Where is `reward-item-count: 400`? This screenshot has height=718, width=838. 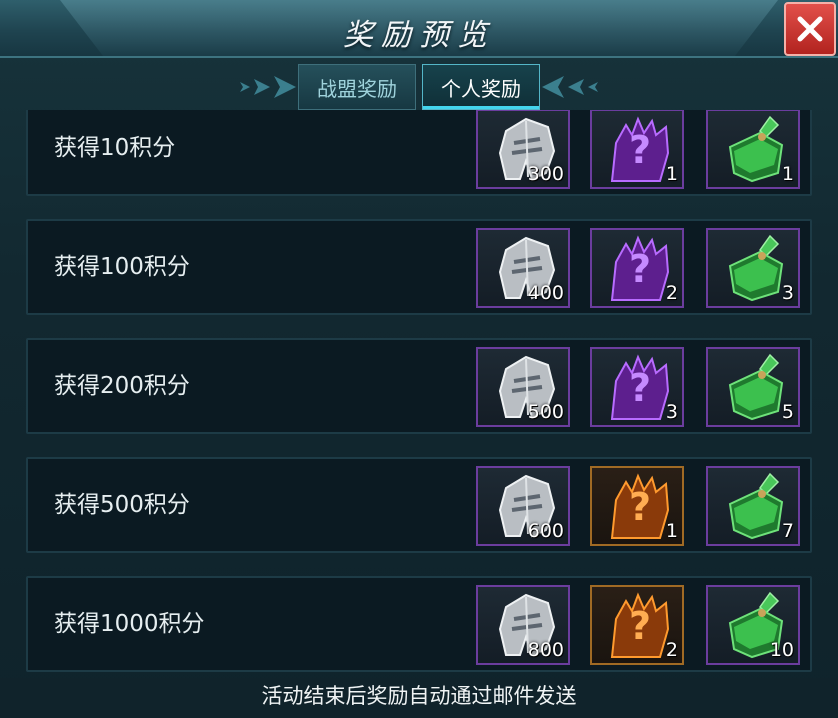 reward-item-count: 400 is located at coordinates (545, 293).